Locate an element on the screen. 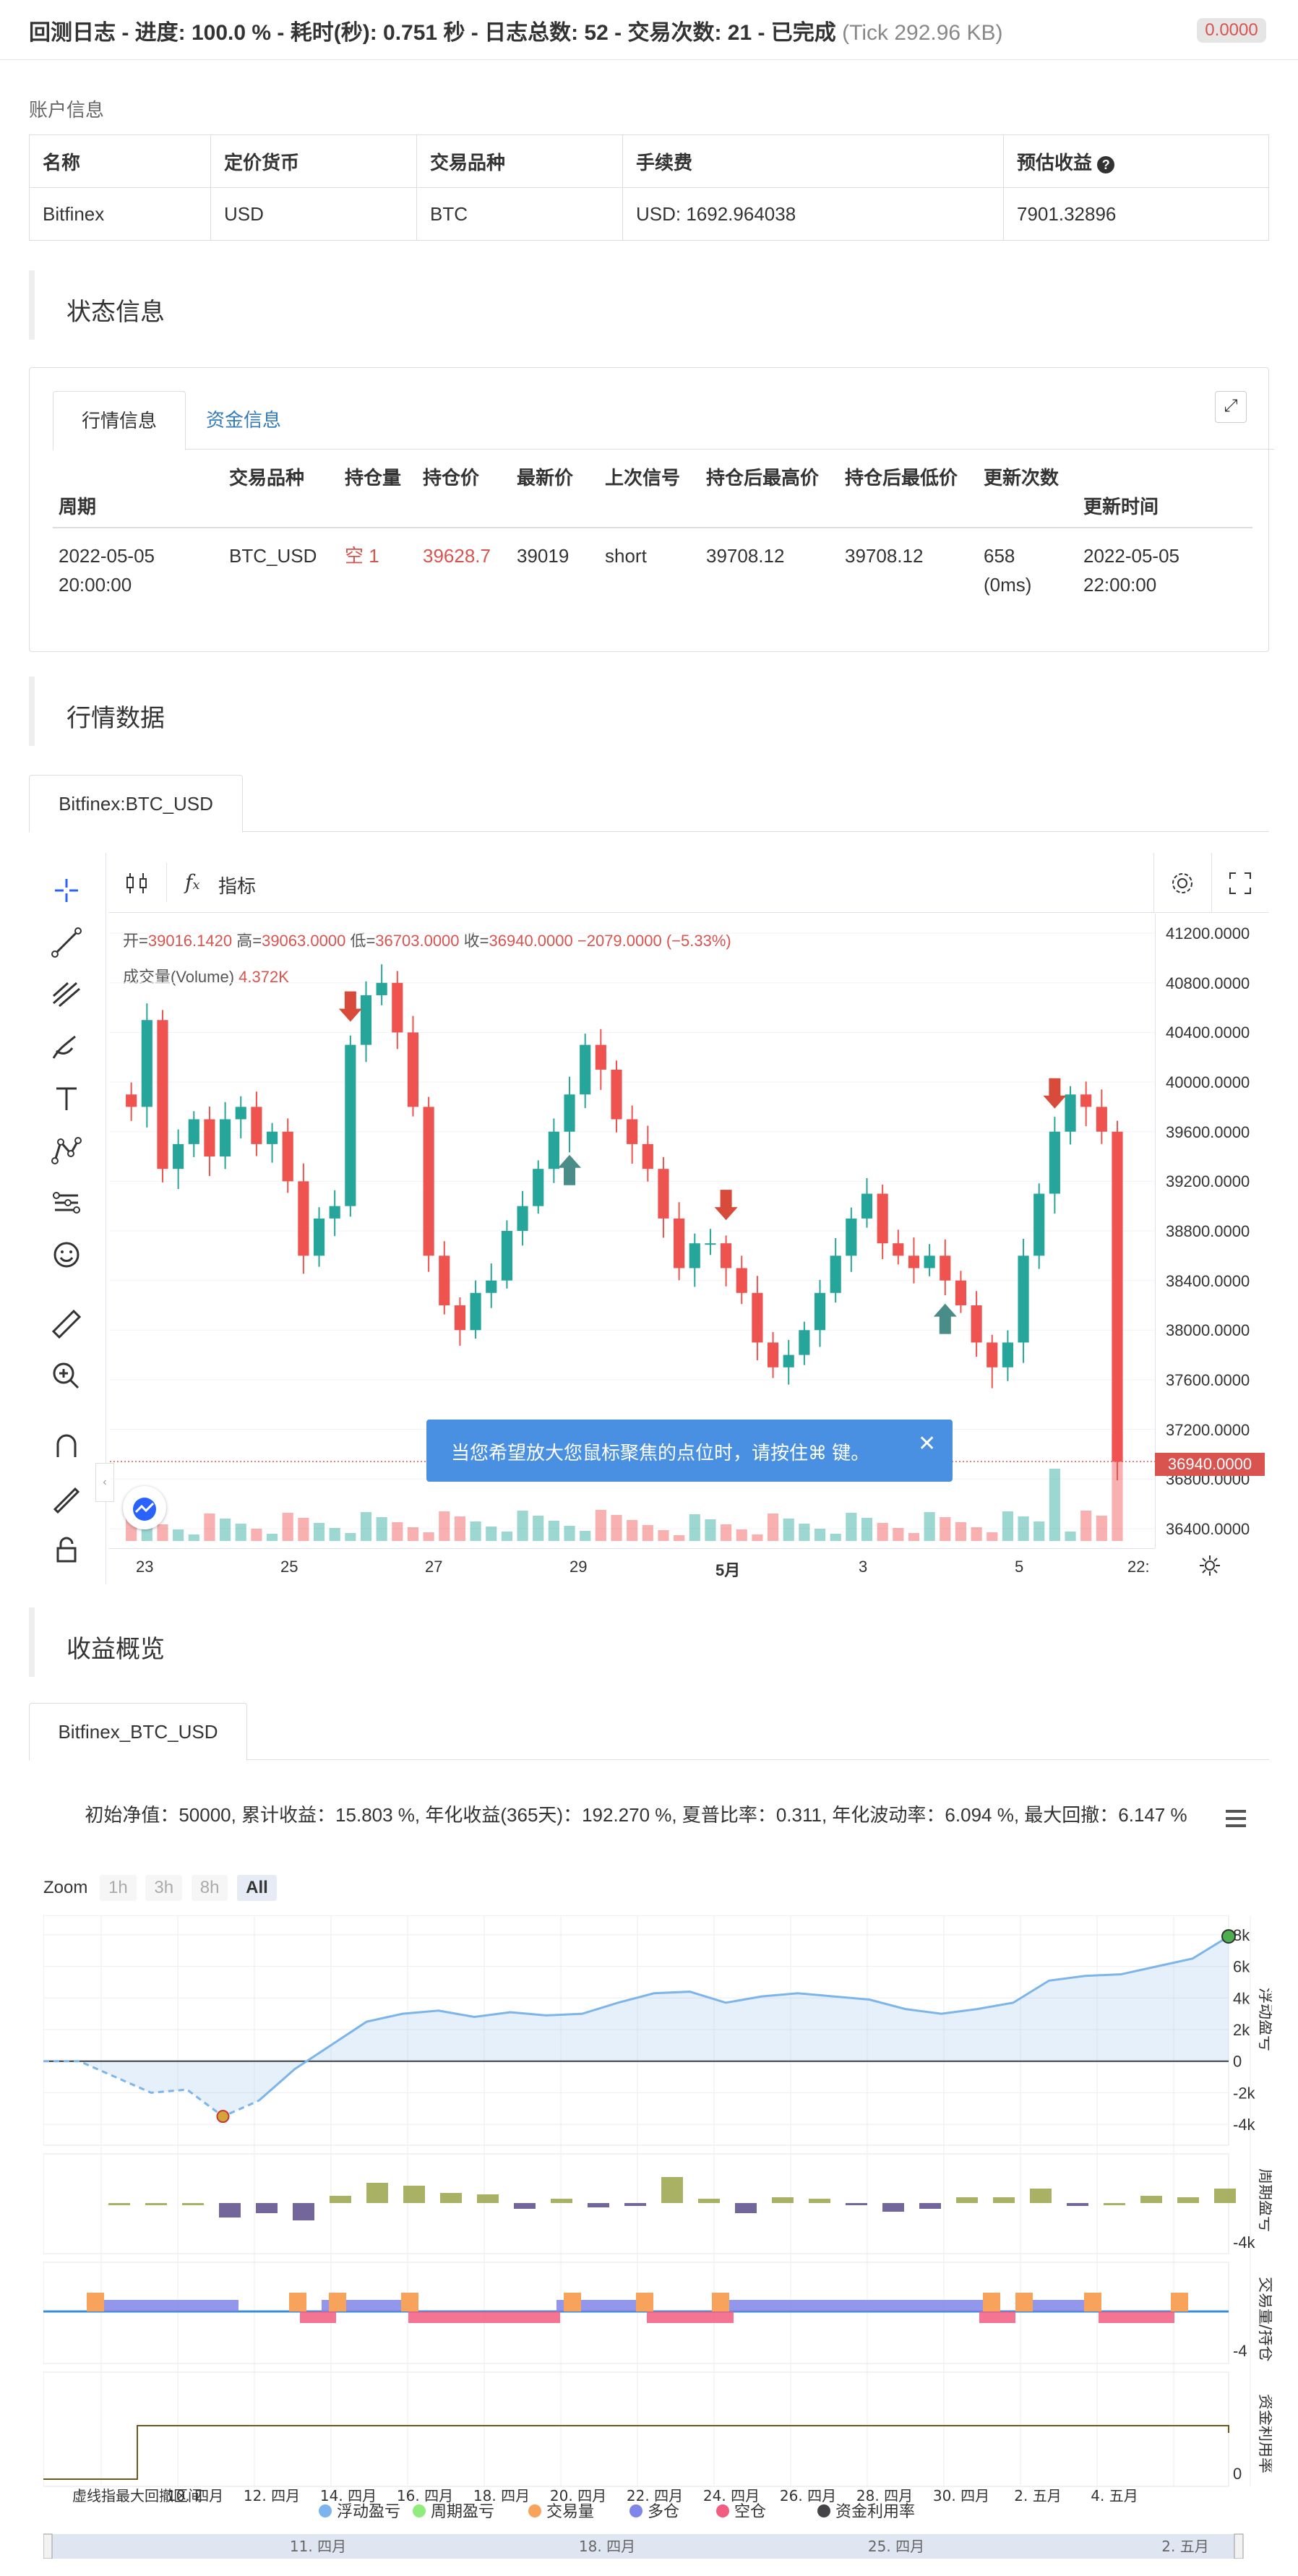  axis-title: 资金利用率 is located at coordinates (1264, 2434).